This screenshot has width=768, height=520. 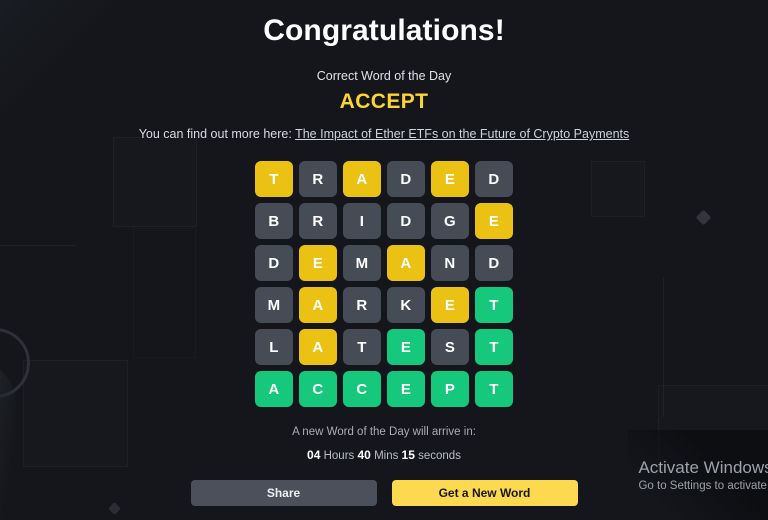 I want to click on countdown-seconds-unit: seconds, so click(x=439, y=456).